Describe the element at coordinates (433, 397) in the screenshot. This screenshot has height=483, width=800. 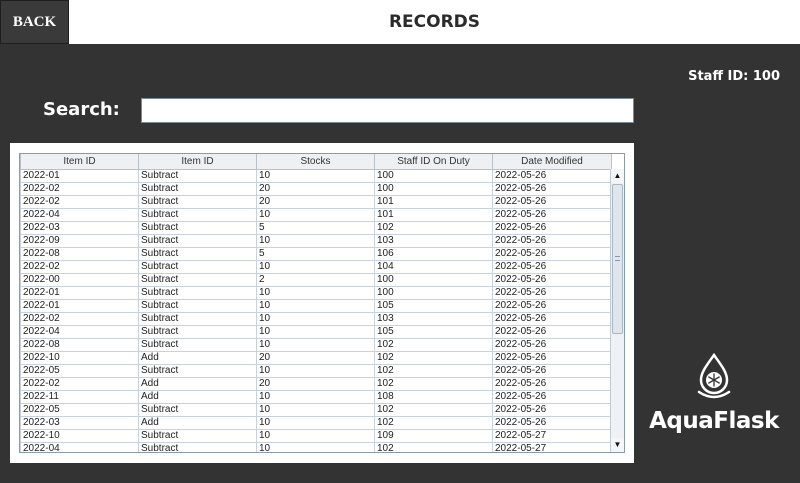
I see `table-cell: 108` at that location.